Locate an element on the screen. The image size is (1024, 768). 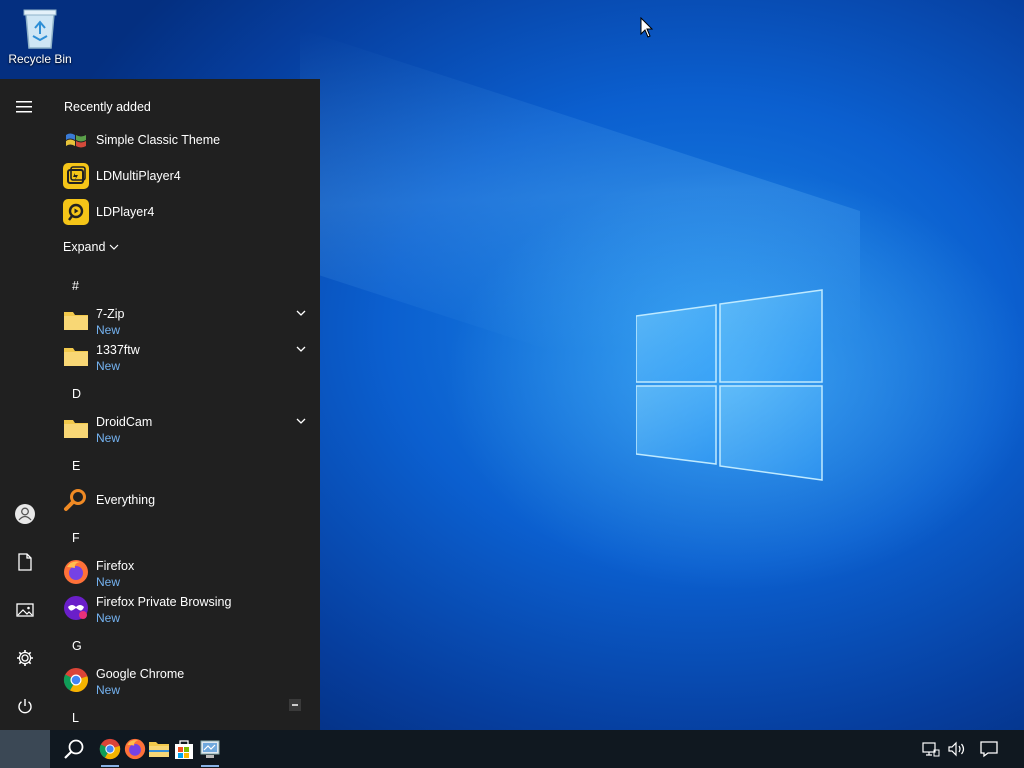
volume-icon is located at coordinates (956, 749).